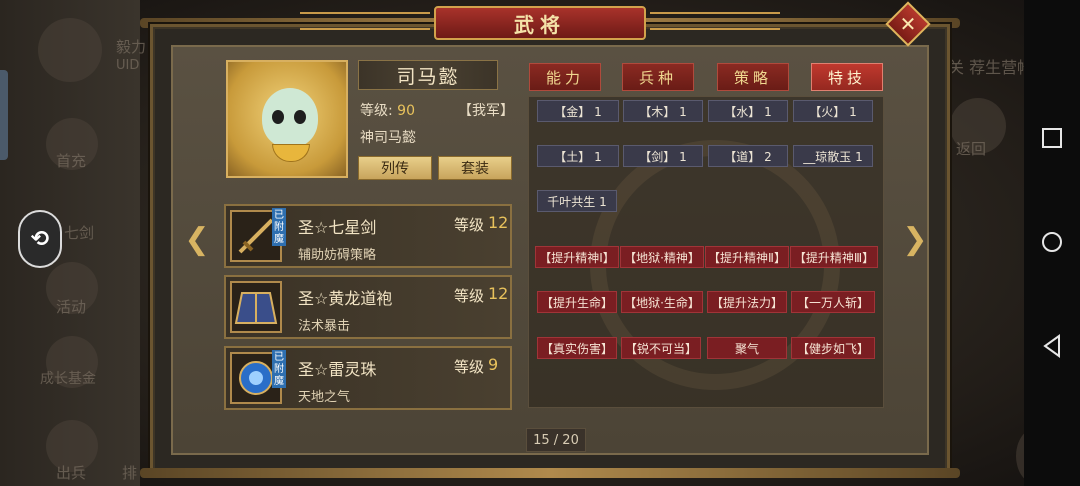 The height and width of the screenshot is (486, 1080). I want to click on tab-ability: 能力, so click(565, 77).